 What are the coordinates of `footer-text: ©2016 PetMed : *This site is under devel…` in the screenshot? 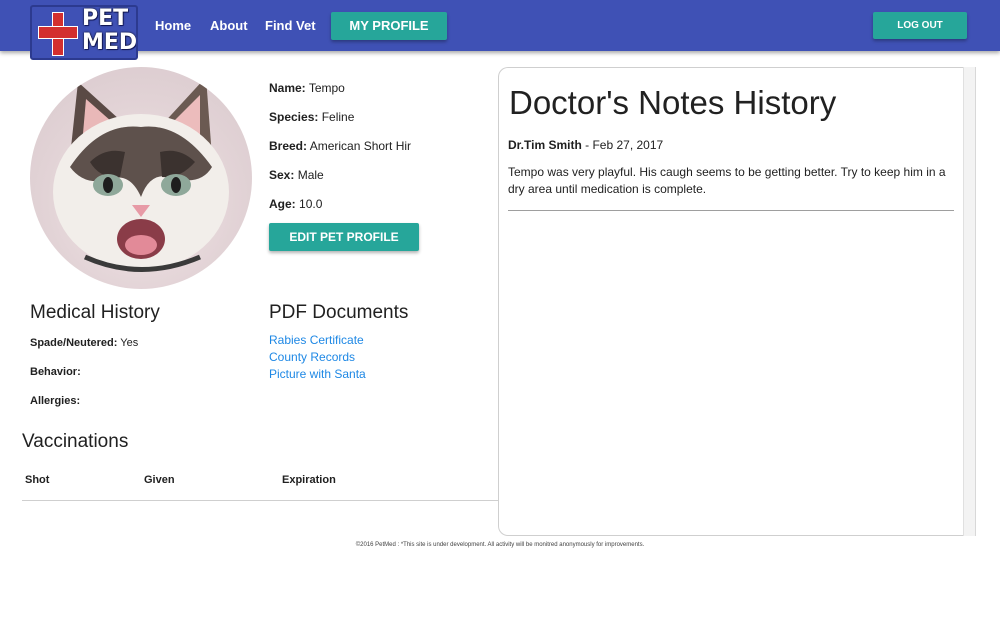 It's located at (500, 545).